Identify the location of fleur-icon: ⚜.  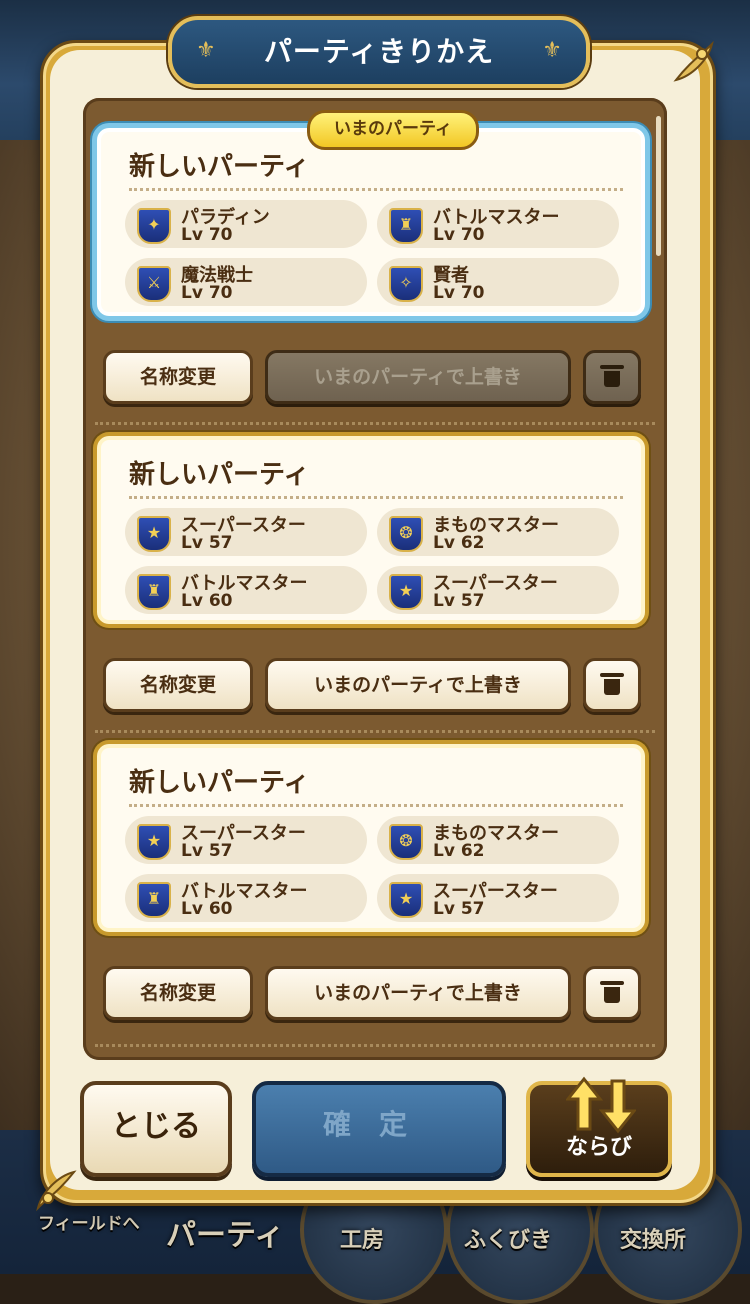
(552, 50).